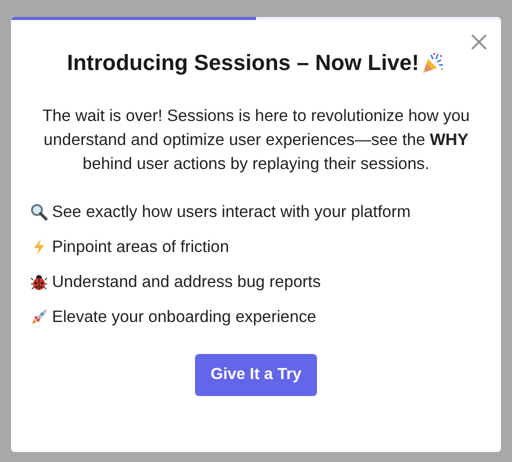 The height and width of the screenshot is (462, 512). Describe the element at coordinates (243, 63) in the screenshot. I see `dialog-title: Introducing Sessions – Now Live!` at that location.